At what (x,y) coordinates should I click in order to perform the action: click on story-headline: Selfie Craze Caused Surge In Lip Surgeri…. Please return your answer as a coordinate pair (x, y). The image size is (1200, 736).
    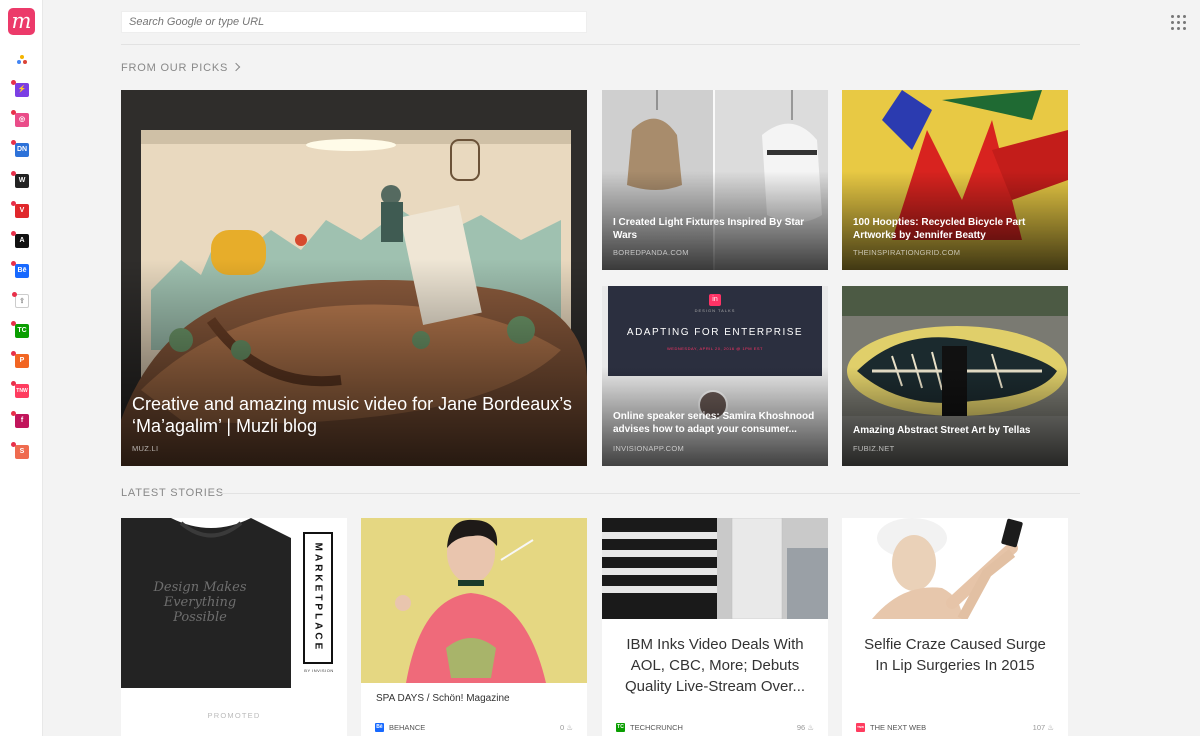
    Looking at the image, I should click on (955, 655).